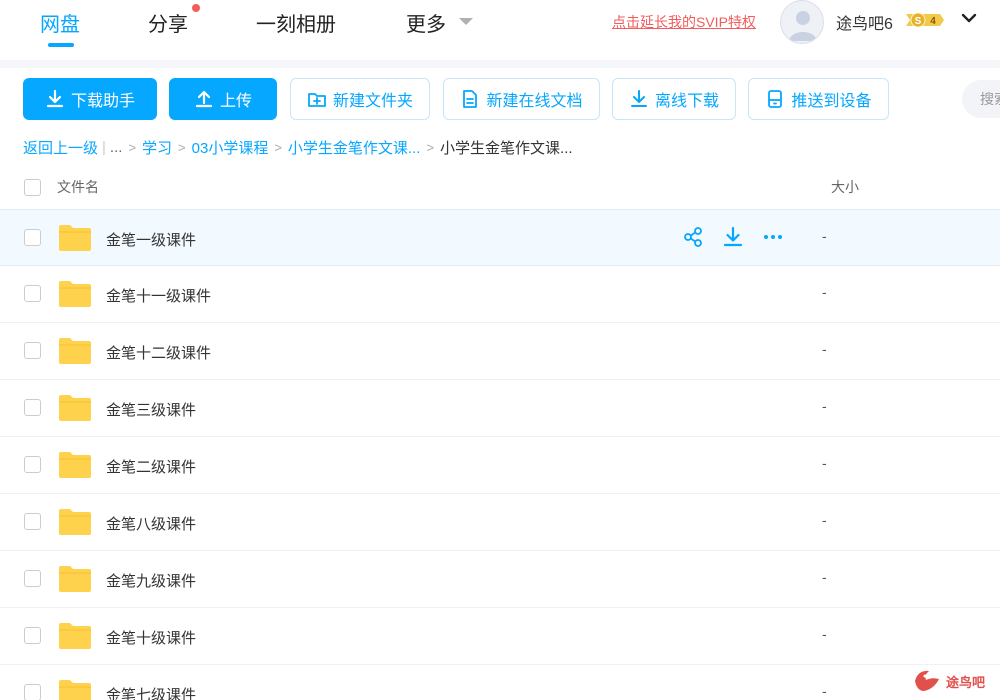 The width and height of the screenshot is (1000, 700). Describe the element at coordinates (831, 101) in the screenshot. I see `push-to-device-label: 推送到设备` at that location.